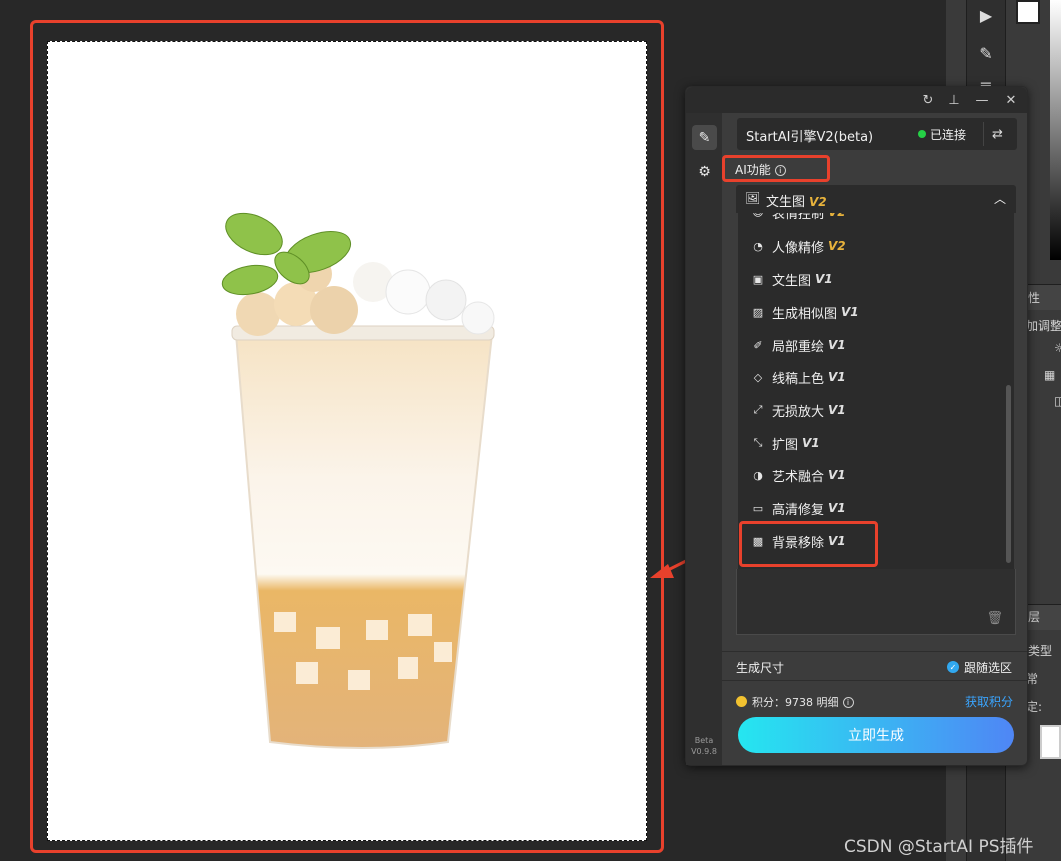  I want to click on menu-item-inpaint: ✐ 局部重绘 V1, so click(873, 345).